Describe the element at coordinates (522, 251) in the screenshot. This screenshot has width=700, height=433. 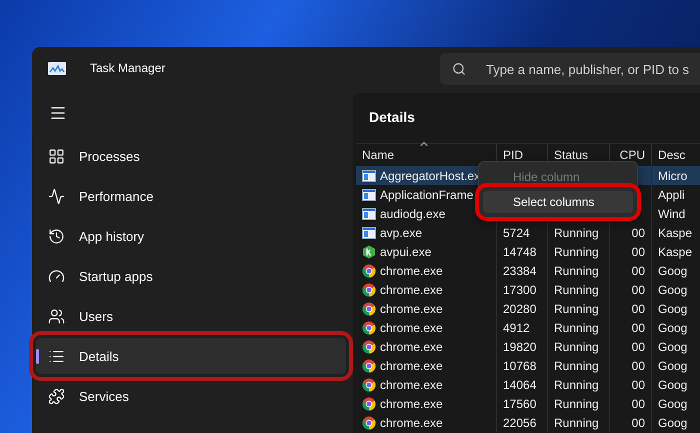
I see `table-cell: 14748` at that location.